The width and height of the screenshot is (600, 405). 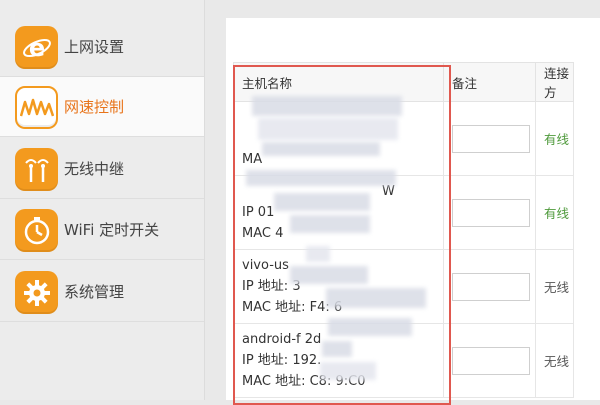 What do you see at coordinates (36, 230) in the screenshot?
I see `timer-icon` at bounding box center [36, 230].